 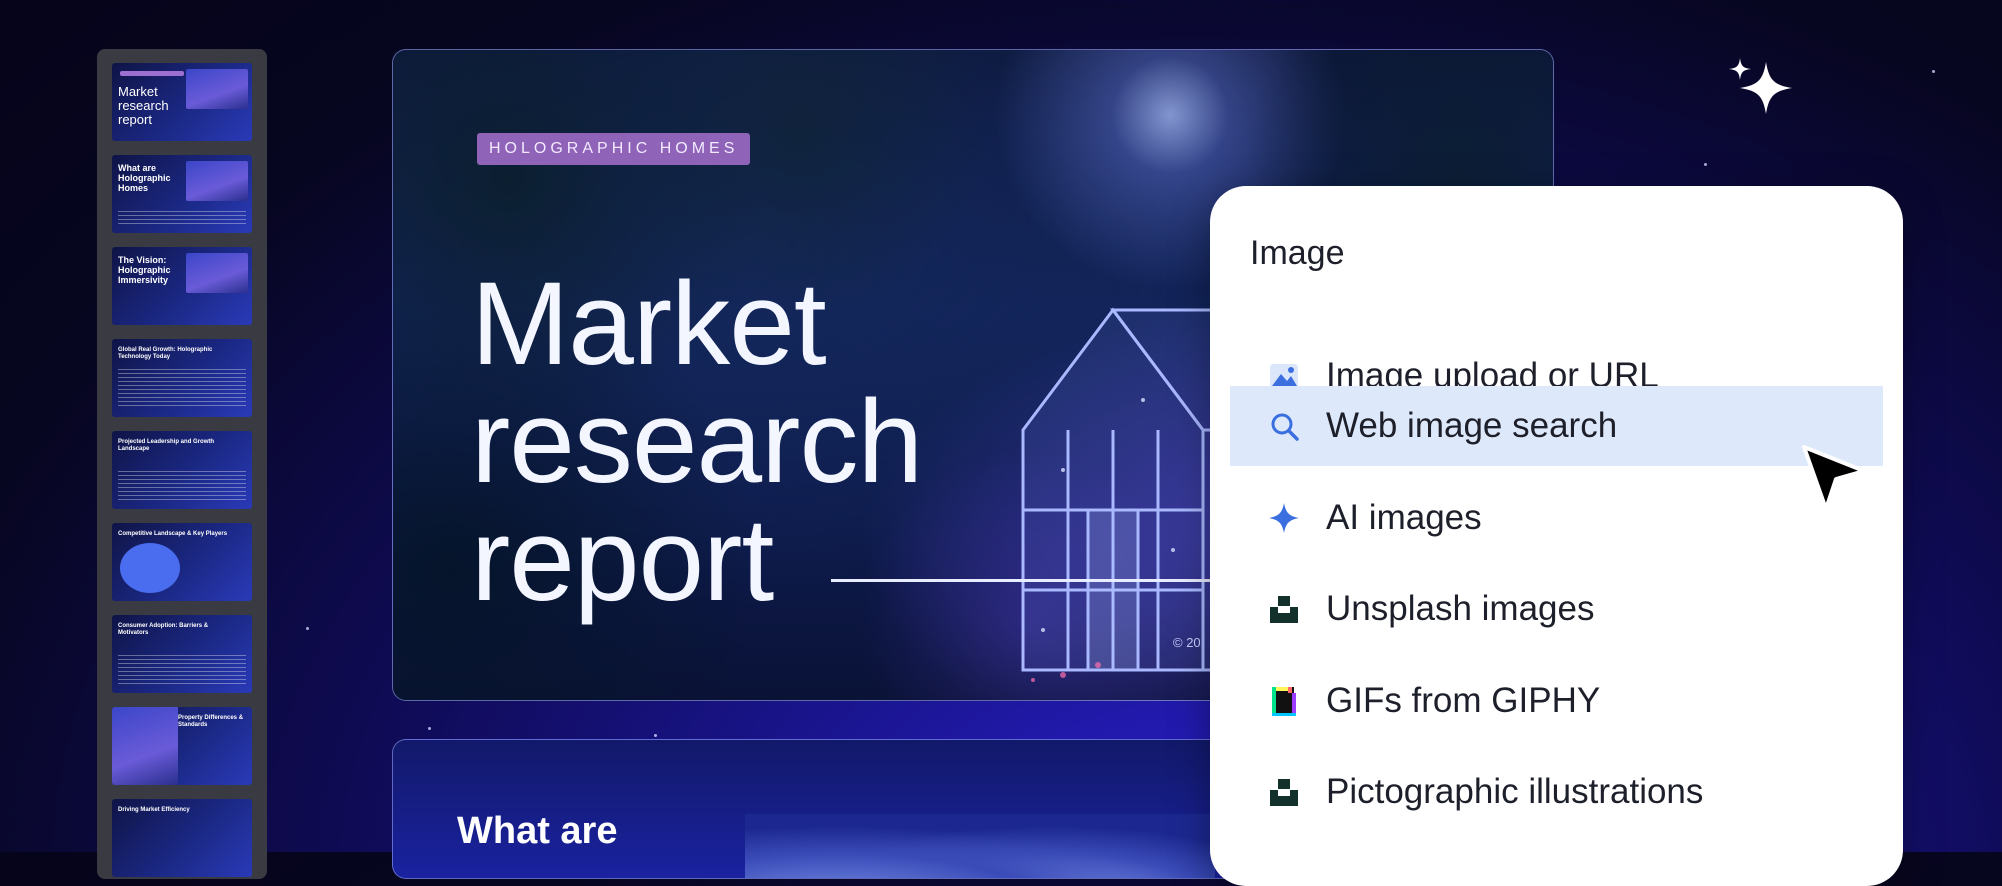 I want to click on slide-thumbnail: Driving Market Efficiency, so click(x=182, y=838).